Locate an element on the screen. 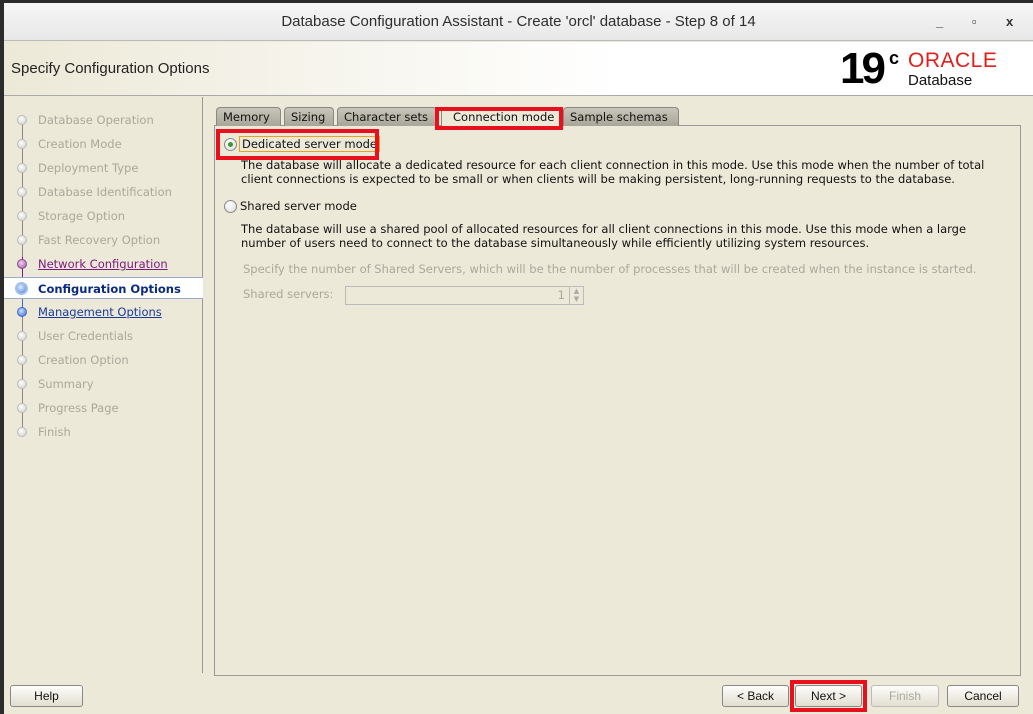 The width and height of the screenshot is (1033, 714). sidebar-step-creation-mode: Creation Mode is located at coordinates (103, 144).